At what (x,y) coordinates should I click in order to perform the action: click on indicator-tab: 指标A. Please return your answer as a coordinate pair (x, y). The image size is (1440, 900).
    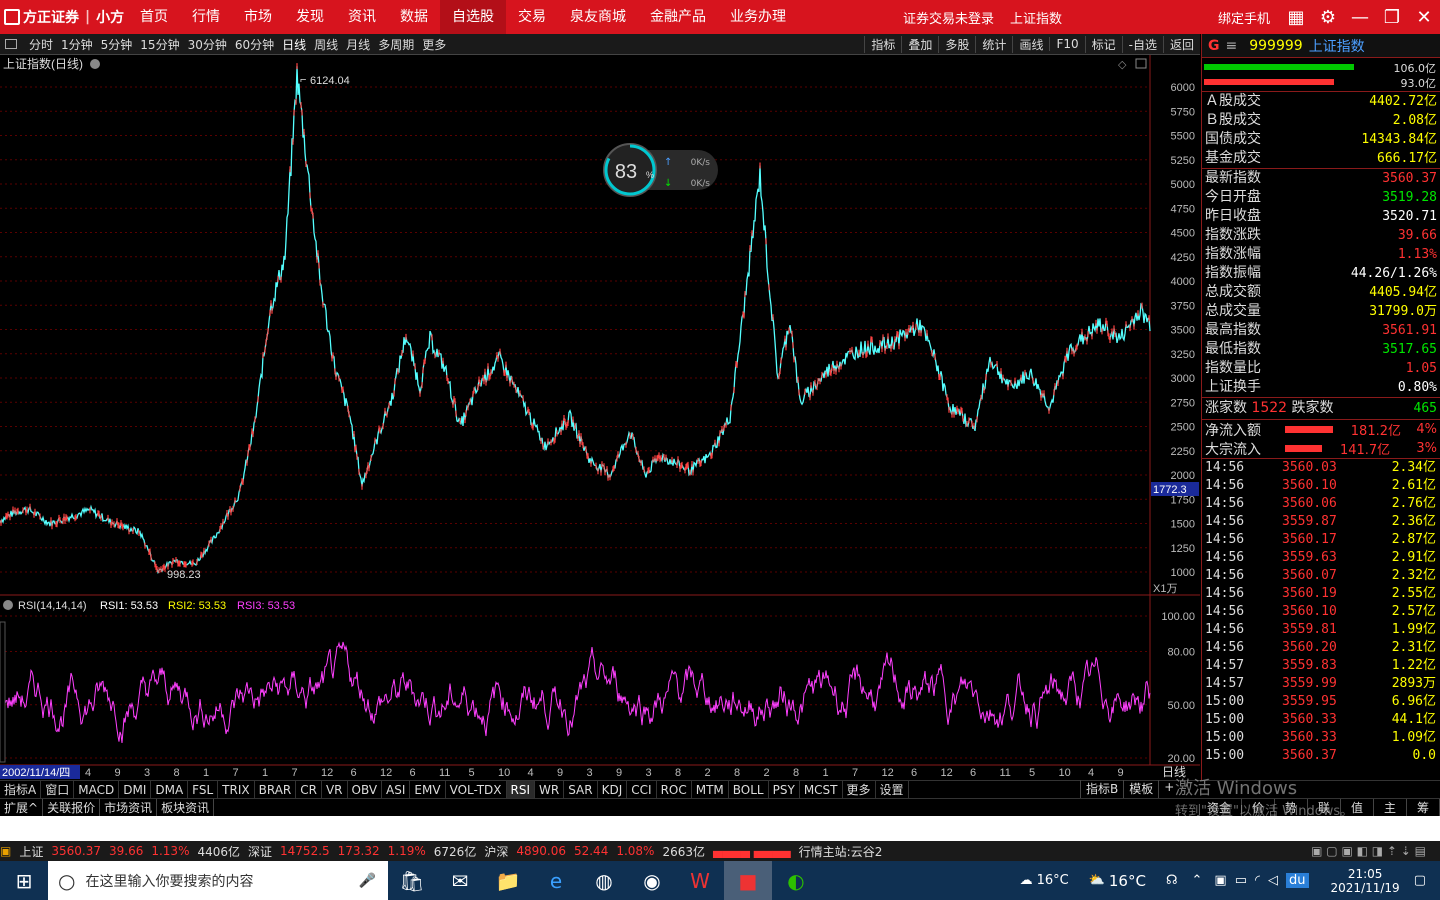
    Looking at the image, I should click on (21, 790).